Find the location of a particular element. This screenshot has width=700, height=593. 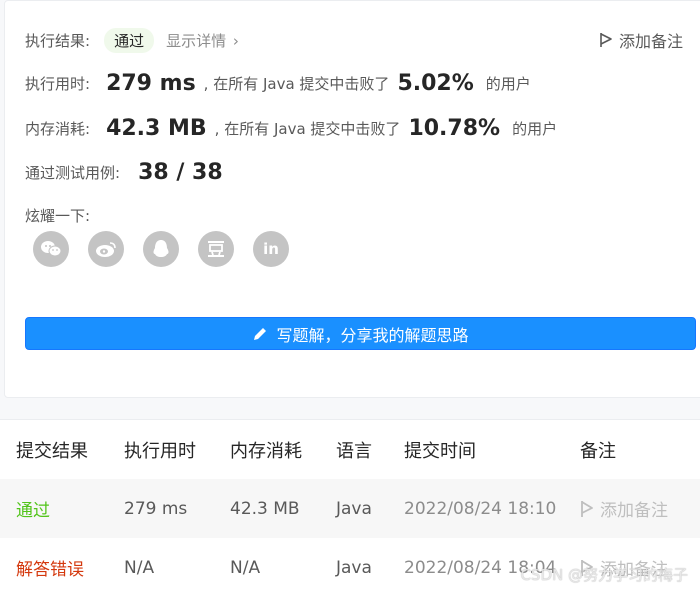

memory-label: 内存消耗: is located at coordinates (58, 129).